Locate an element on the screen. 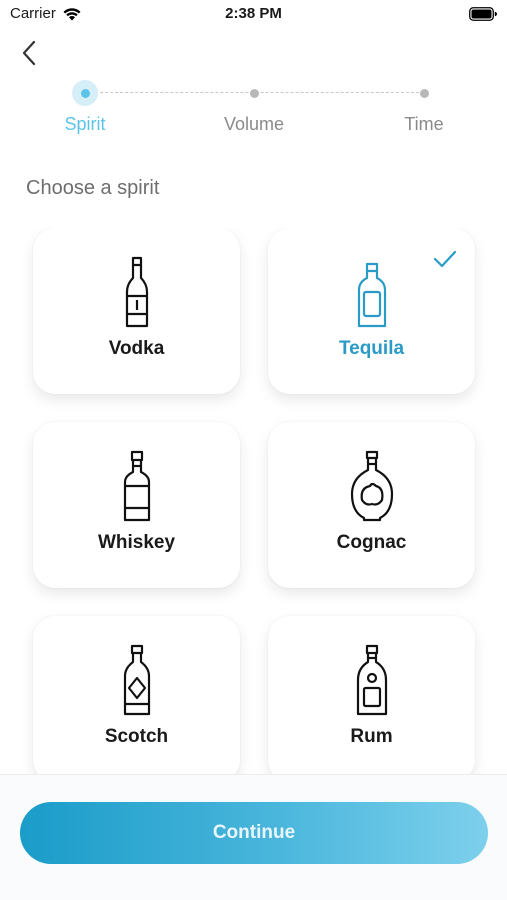  step-time: Time is located at coordinates (424, 107).